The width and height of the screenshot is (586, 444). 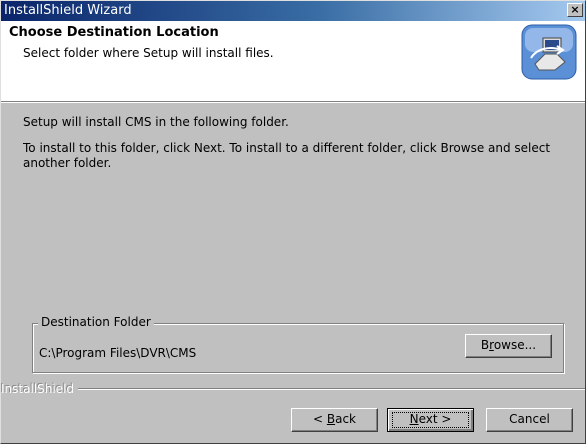 What do you see at coordinates (293, 389) in the screenshot?
I see `footer-divider-highlight` at bounding box center [293, 389].